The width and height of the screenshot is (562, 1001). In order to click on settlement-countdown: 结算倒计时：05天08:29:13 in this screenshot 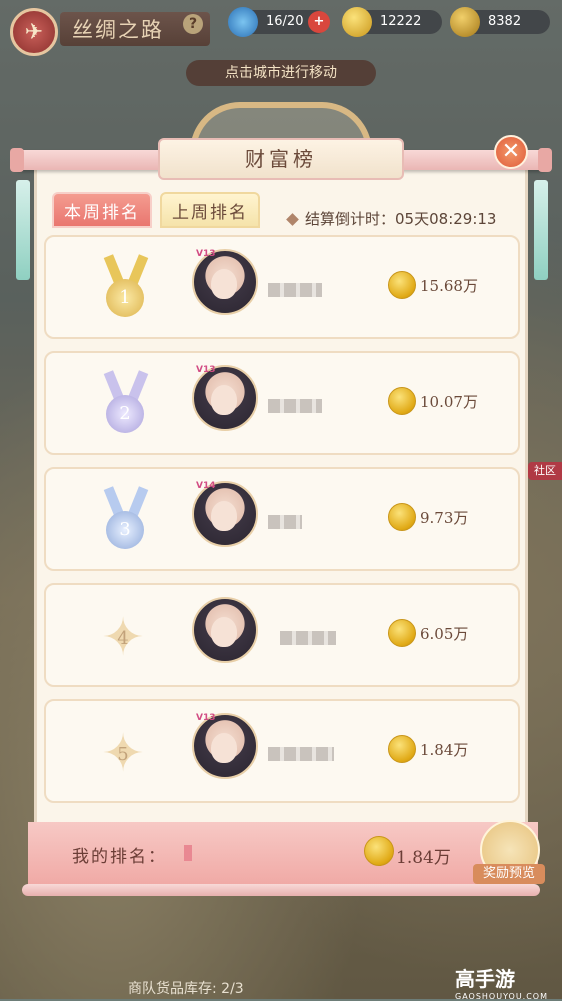, I will do `click(391, 218)`.